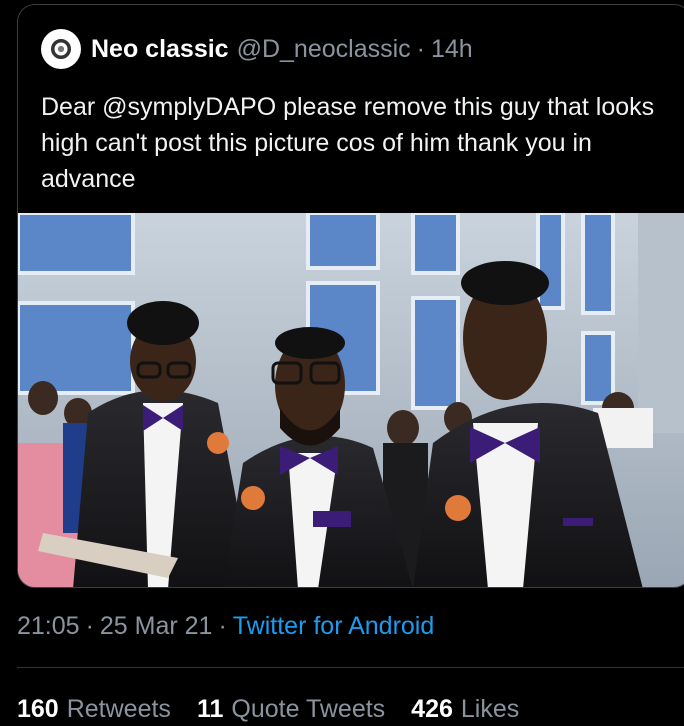  I want to click on likes-label: Likes, so click(490, 709).